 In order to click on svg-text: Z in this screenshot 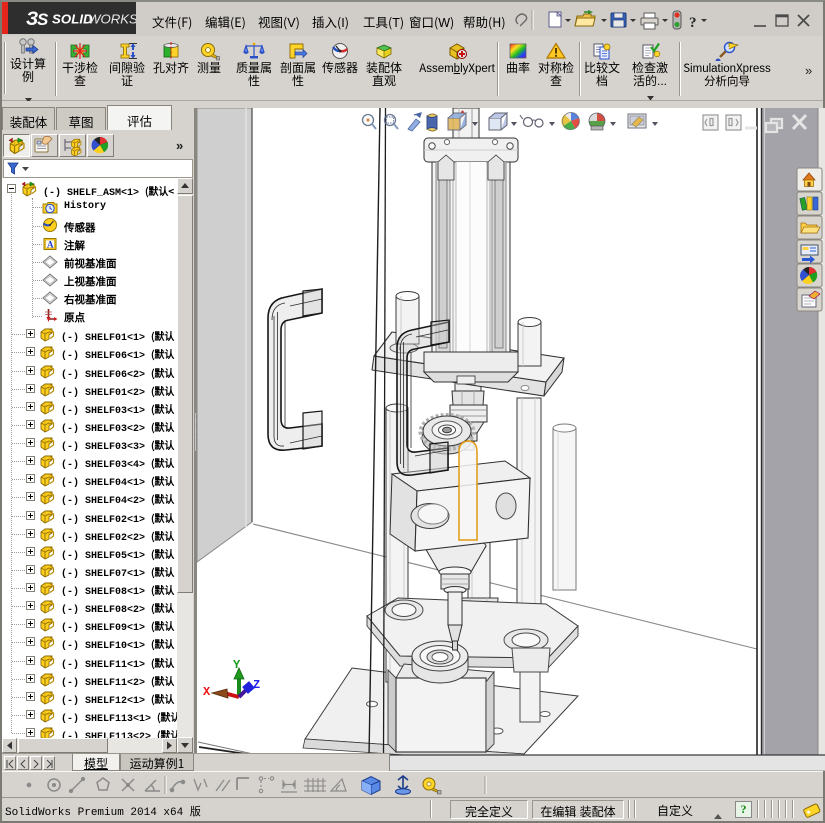, I will do `click(256, 685)`.